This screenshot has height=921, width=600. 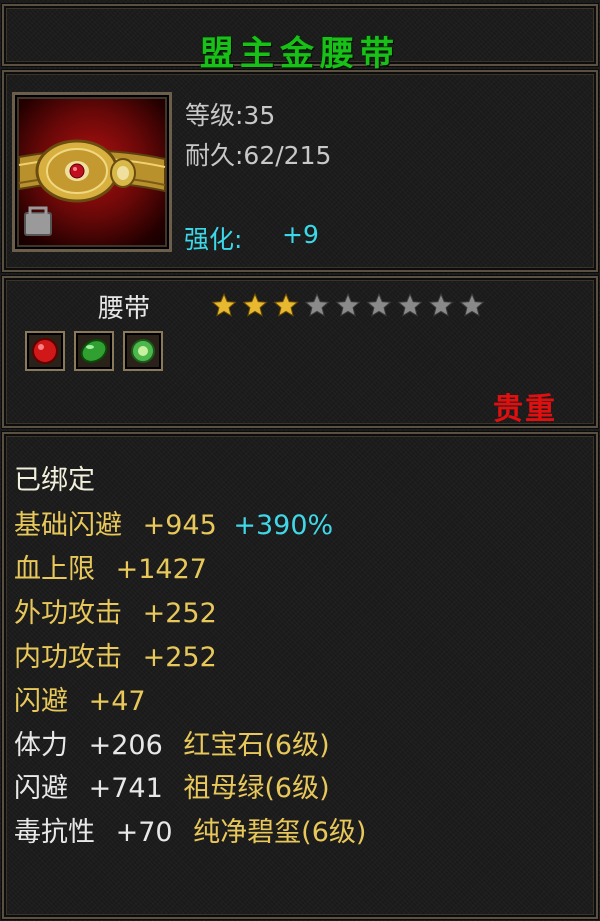 I want to click on gem-name: 红宝石(6级), so click(x=256, y=745).